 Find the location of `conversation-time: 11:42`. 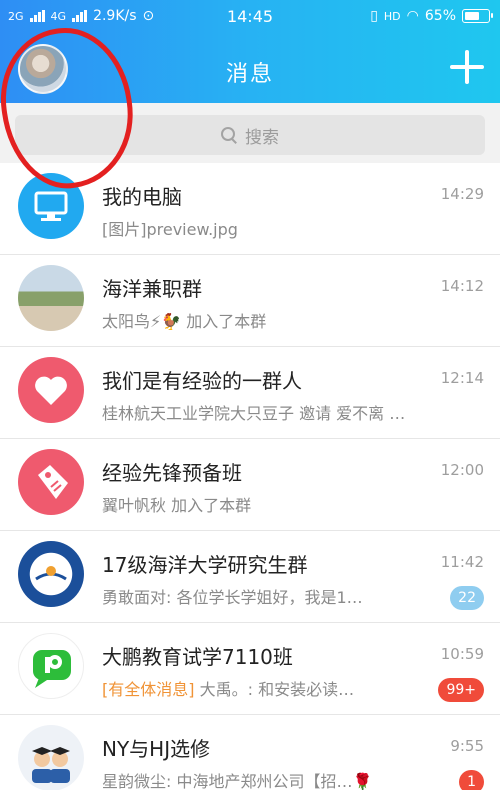

conversation-time: 11:42 is located at coordinates (462, 562).